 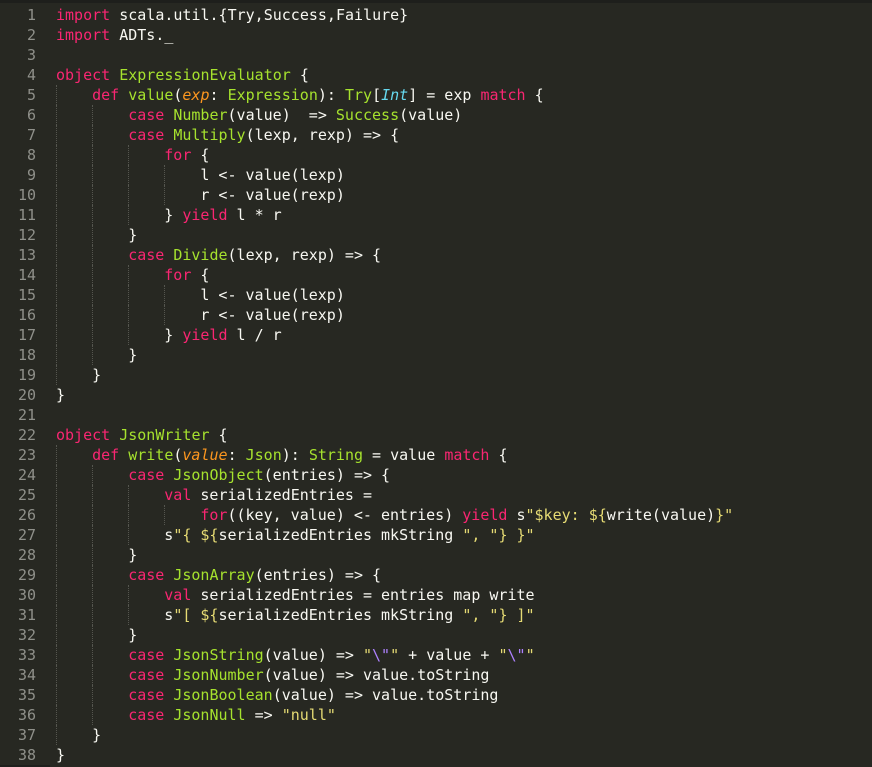 What do you see at coordinates (436, 735) in the screenshot?
I see `code-line: 37}` at bounding box center [436, 735].